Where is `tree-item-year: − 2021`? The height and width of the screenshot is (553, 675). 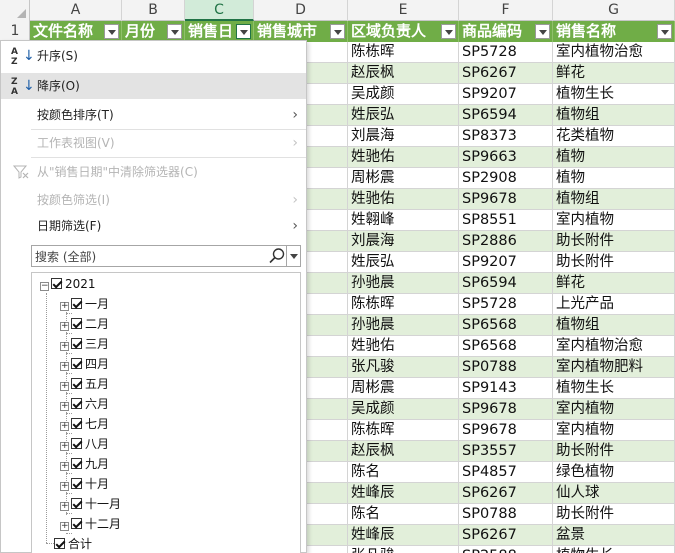
tree-item-year: − 2021 is located at coordinates (68, 284).